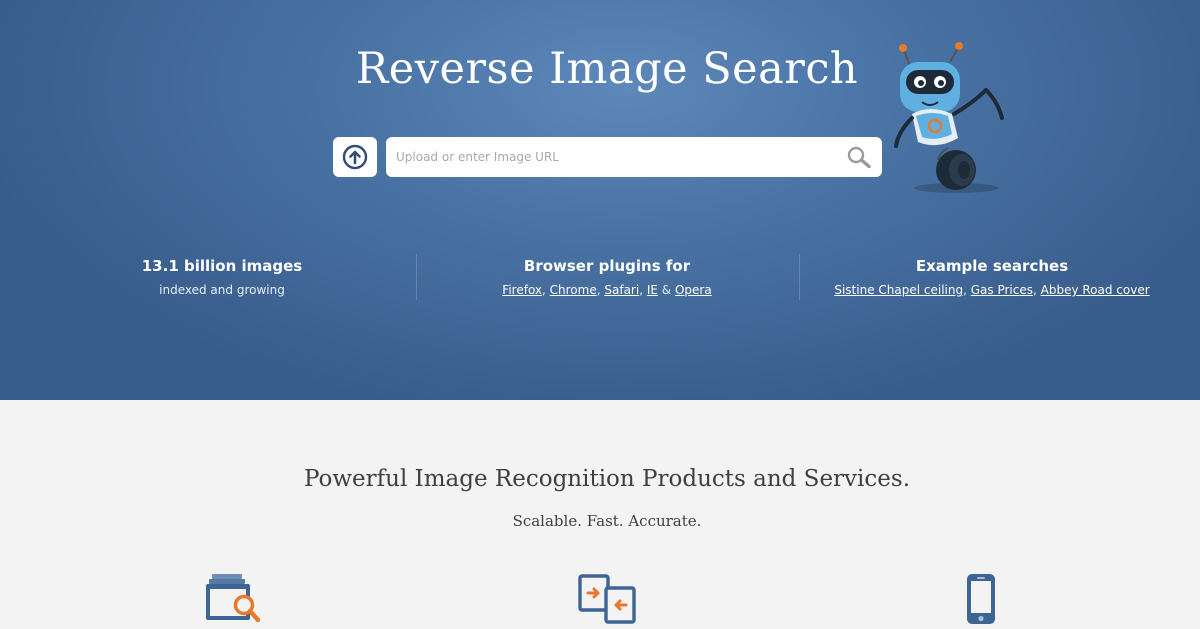 Image resolution: width=1200 pixels, height=629 pixels. Describe the element at coordinates (607, 521) in the screenshot. I see `products-subtitle: Scalable. Fast. Accurate.` at that location.